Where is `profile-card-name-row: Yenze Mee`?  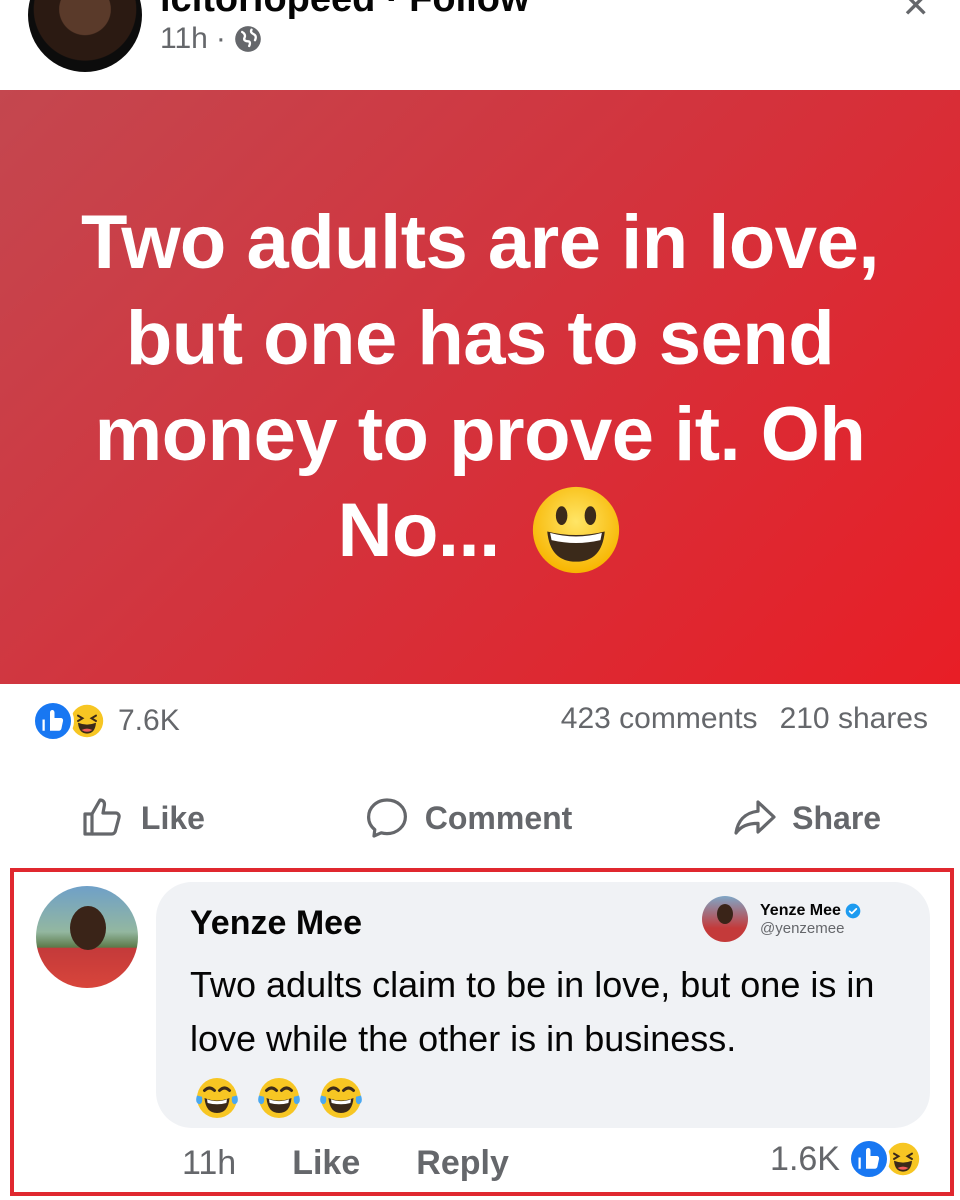 profile-card-name-row: Yenze Mee is located at coordinates (810, 911).